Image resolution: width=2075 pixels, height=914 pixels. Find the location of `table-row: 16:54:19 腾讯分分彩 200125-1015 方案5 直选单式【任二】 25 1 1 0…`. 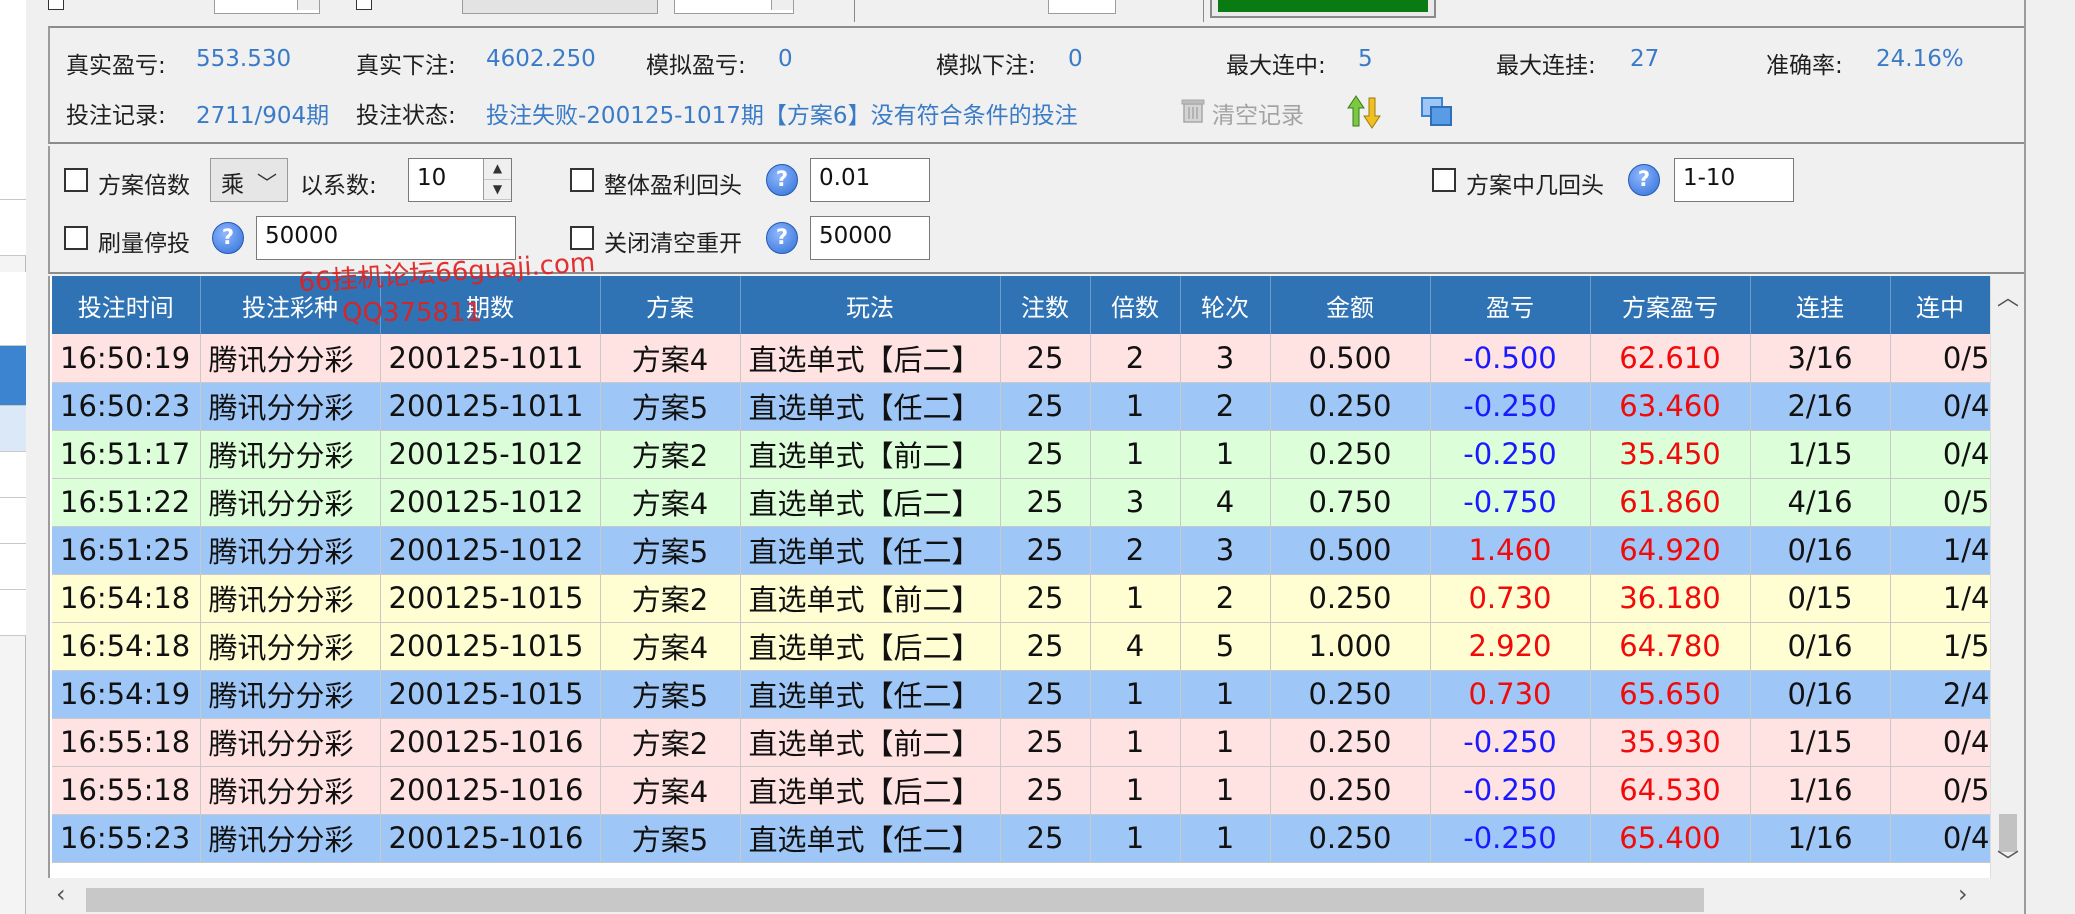

table-row: 16:54:19 腾讯分分彩 200125-1015 方案5 直选单式【任二】 25 1 1 0… is located at coordinates (1021, 694).